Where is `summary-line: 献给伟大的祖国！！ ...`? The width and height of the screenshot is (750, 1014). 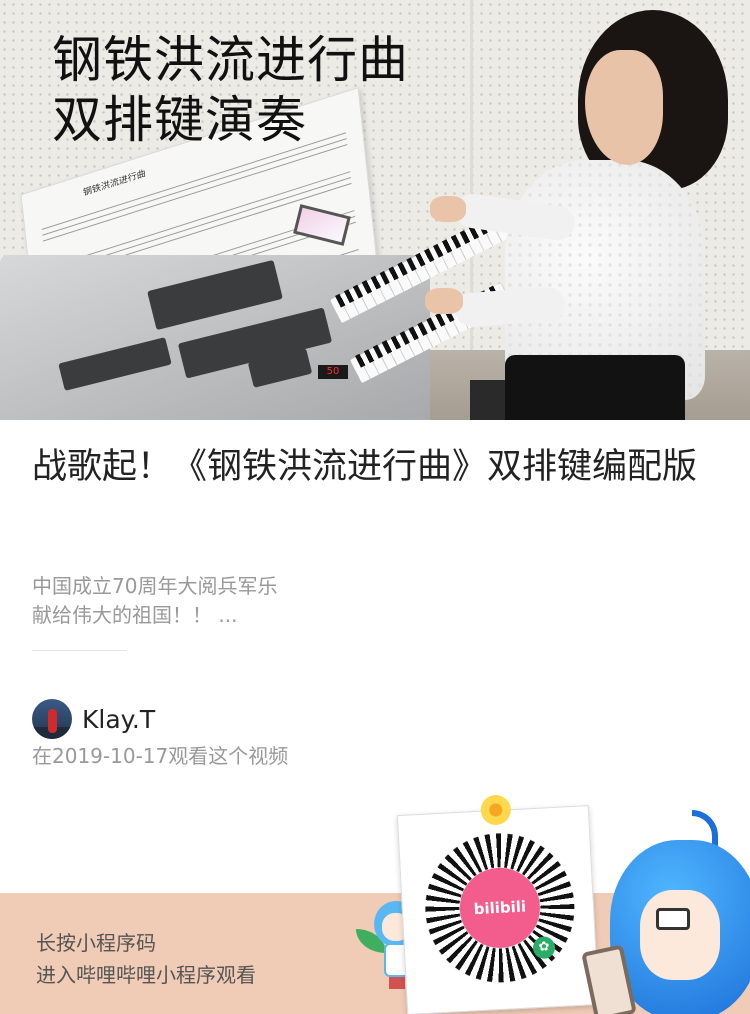 summary-line: 献给伟大的祖国！！ ... is located at coordinates (135, 615).